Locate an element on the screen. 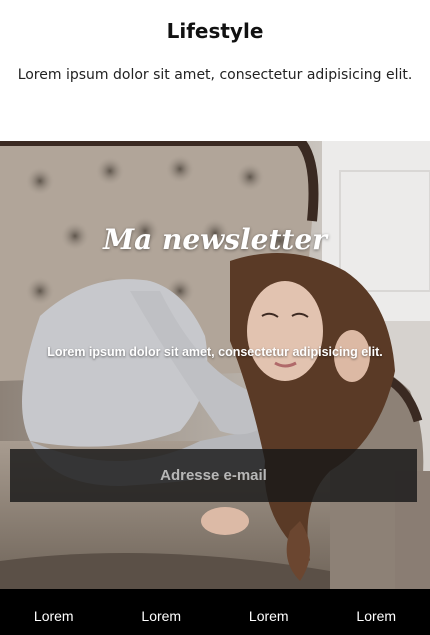  footer-link-3: Lorem is located at coordinates (269, 612).